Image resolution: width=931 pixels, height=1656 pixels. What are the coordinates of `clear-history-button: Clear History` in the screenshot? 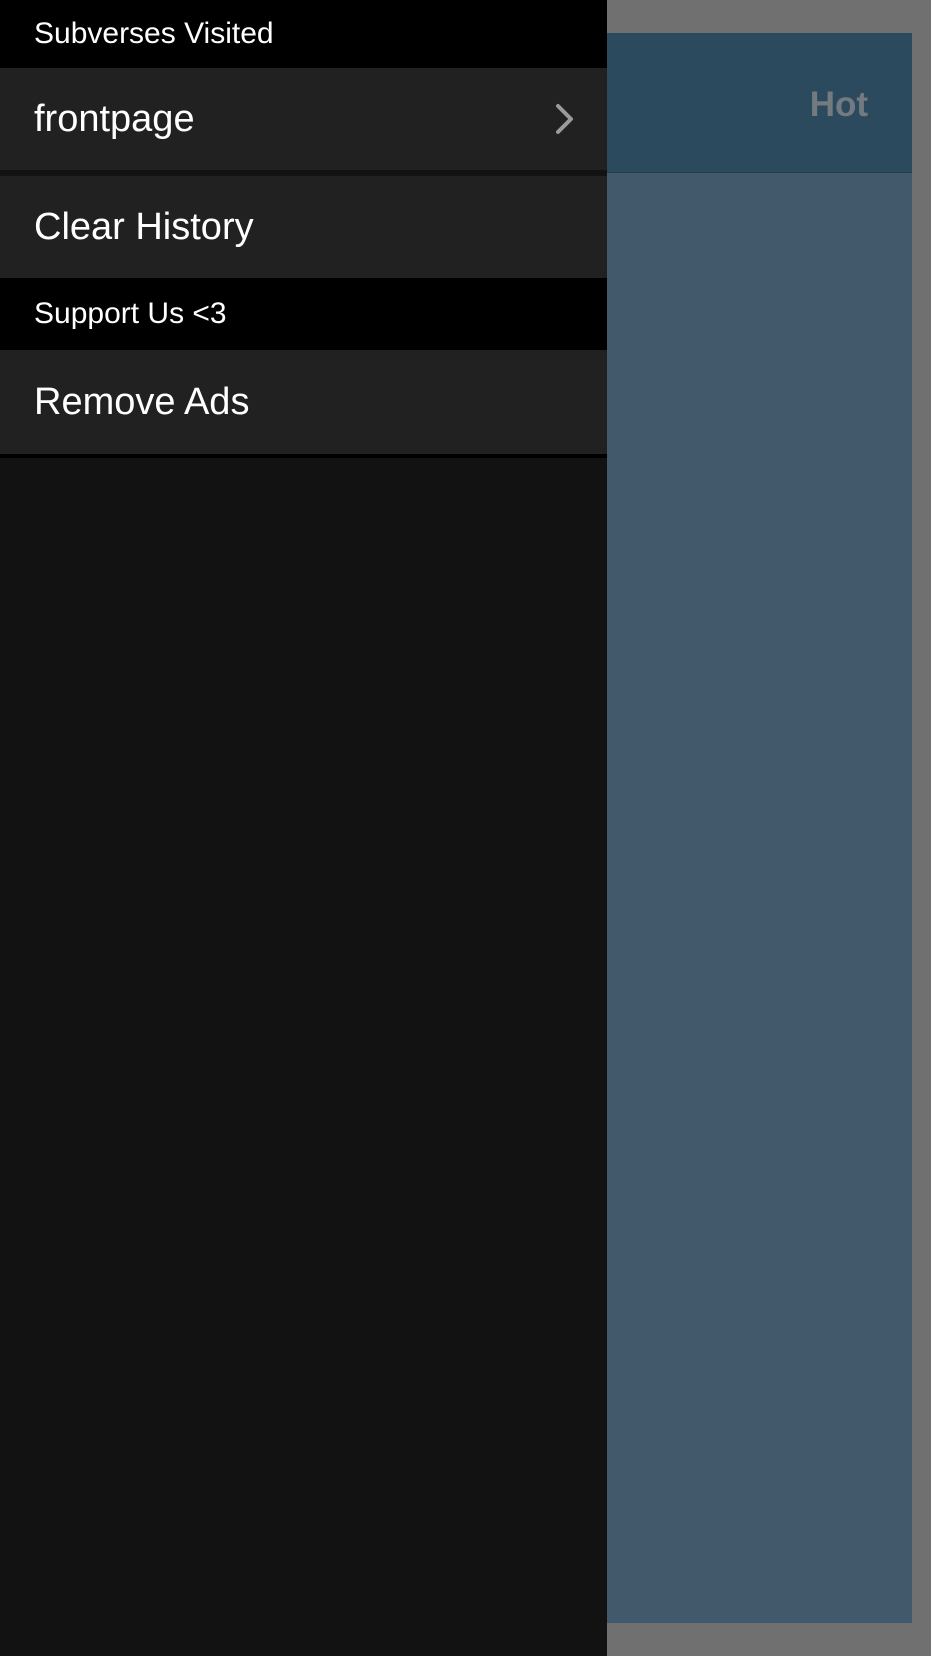 It's located at (303, 227).